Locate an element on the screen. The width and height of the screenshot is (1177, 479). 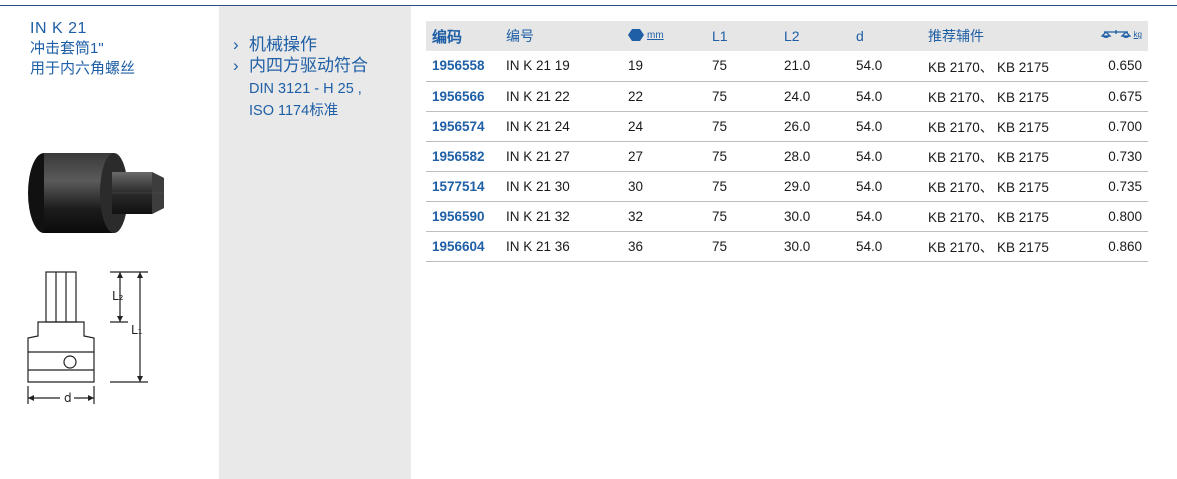
cell-number: IN K 21 30 is located at coordinates (538, 186).